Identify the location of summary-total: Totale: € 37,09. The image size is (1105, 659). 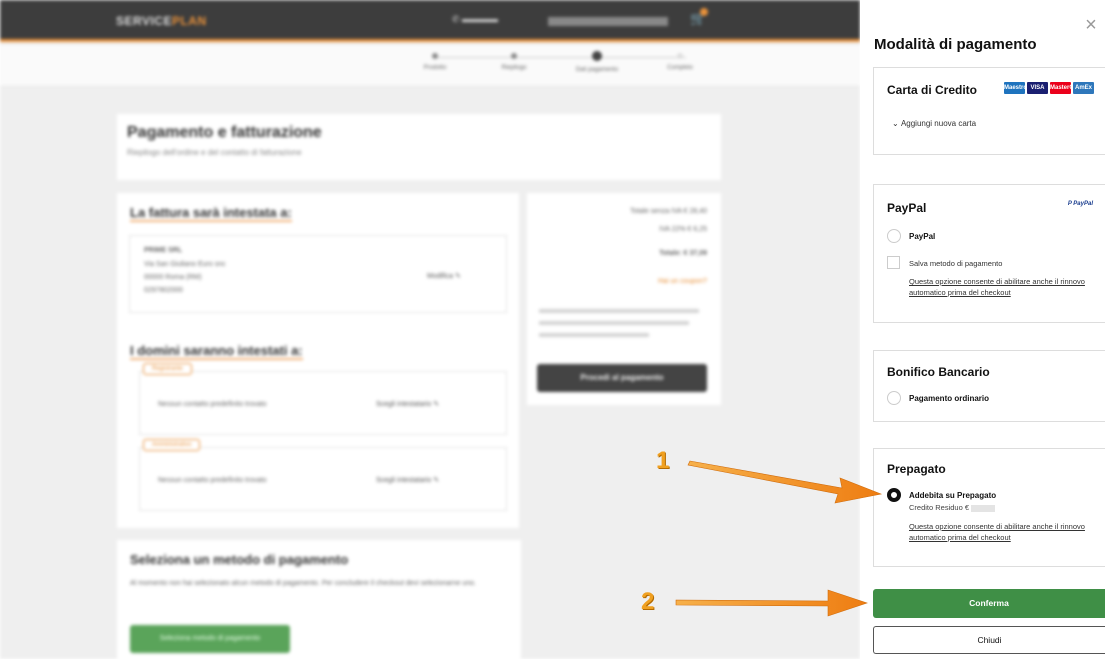
(683, 253).